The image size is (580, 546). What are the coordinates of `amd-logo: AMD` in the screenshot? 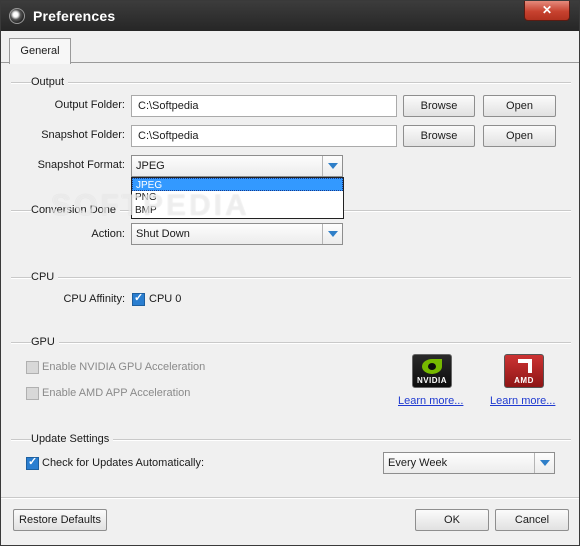 It's located at (524, 371).